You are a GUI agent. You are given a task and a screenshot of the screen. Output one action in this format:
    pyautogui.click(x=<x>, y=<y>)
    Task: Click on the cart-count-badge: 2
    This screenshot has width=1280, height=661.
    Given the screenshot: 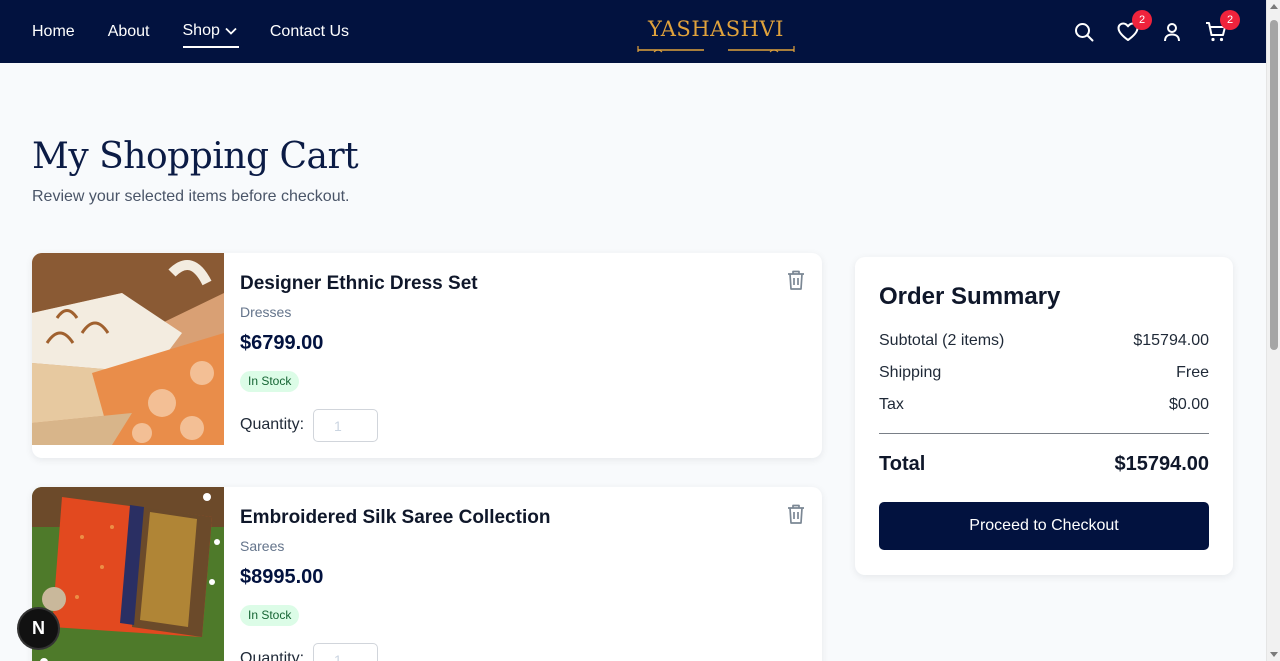 What is the action you would take?
    pyautogui.click(x=1230, y=19)
    